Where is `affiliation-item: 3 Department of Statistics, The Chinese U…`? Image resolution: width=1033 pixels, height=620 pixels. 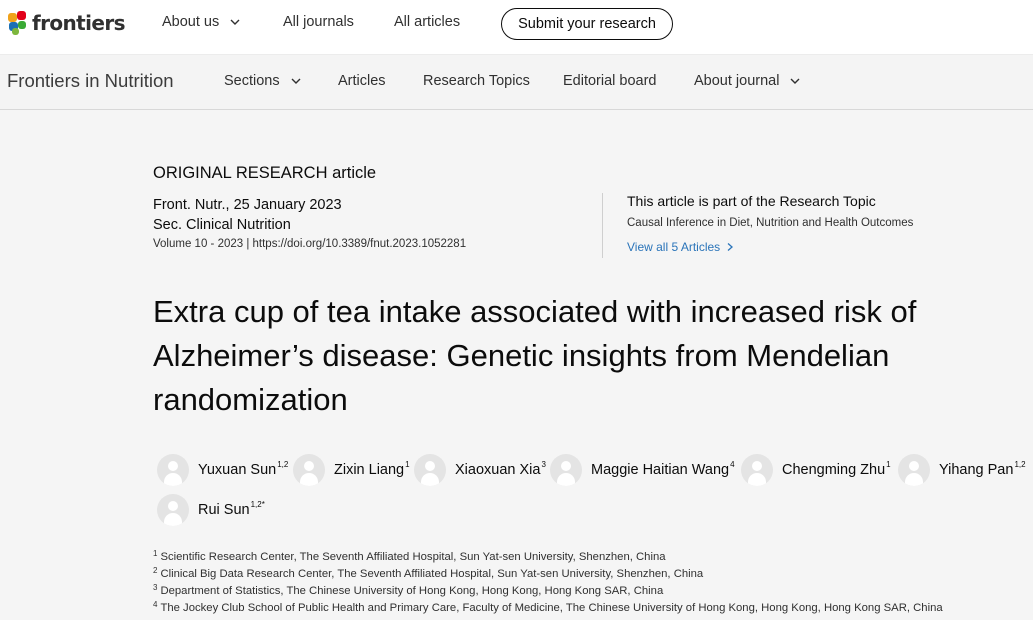
affiliation-item: 3 Department of Statistics, The Chinese U… is located at coordinates (408, 590).